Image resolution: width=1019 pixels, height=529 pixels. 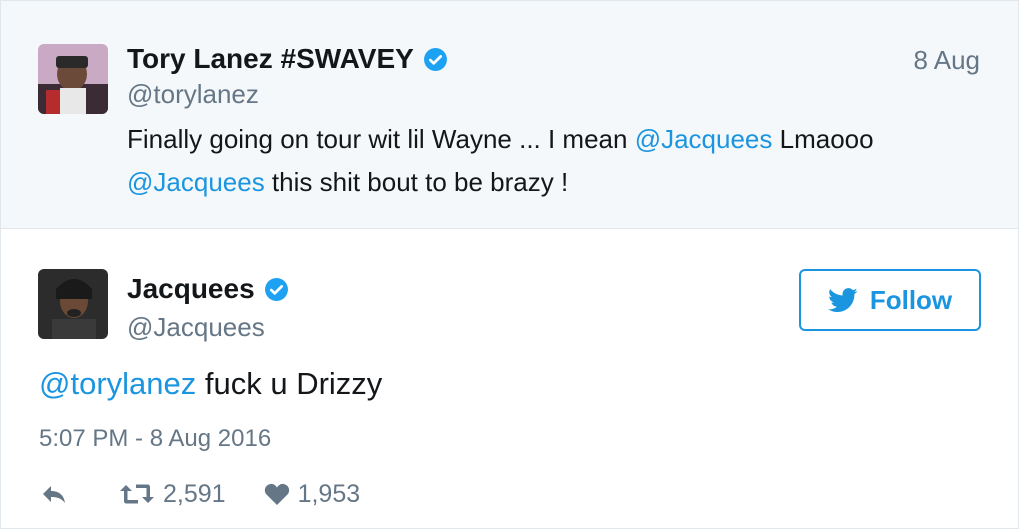 What do you see at coordinates (416, 182) in the screenshot?
I see `parent-text-part: this shit bout to be brazy !` at bounding box center [416, 182].